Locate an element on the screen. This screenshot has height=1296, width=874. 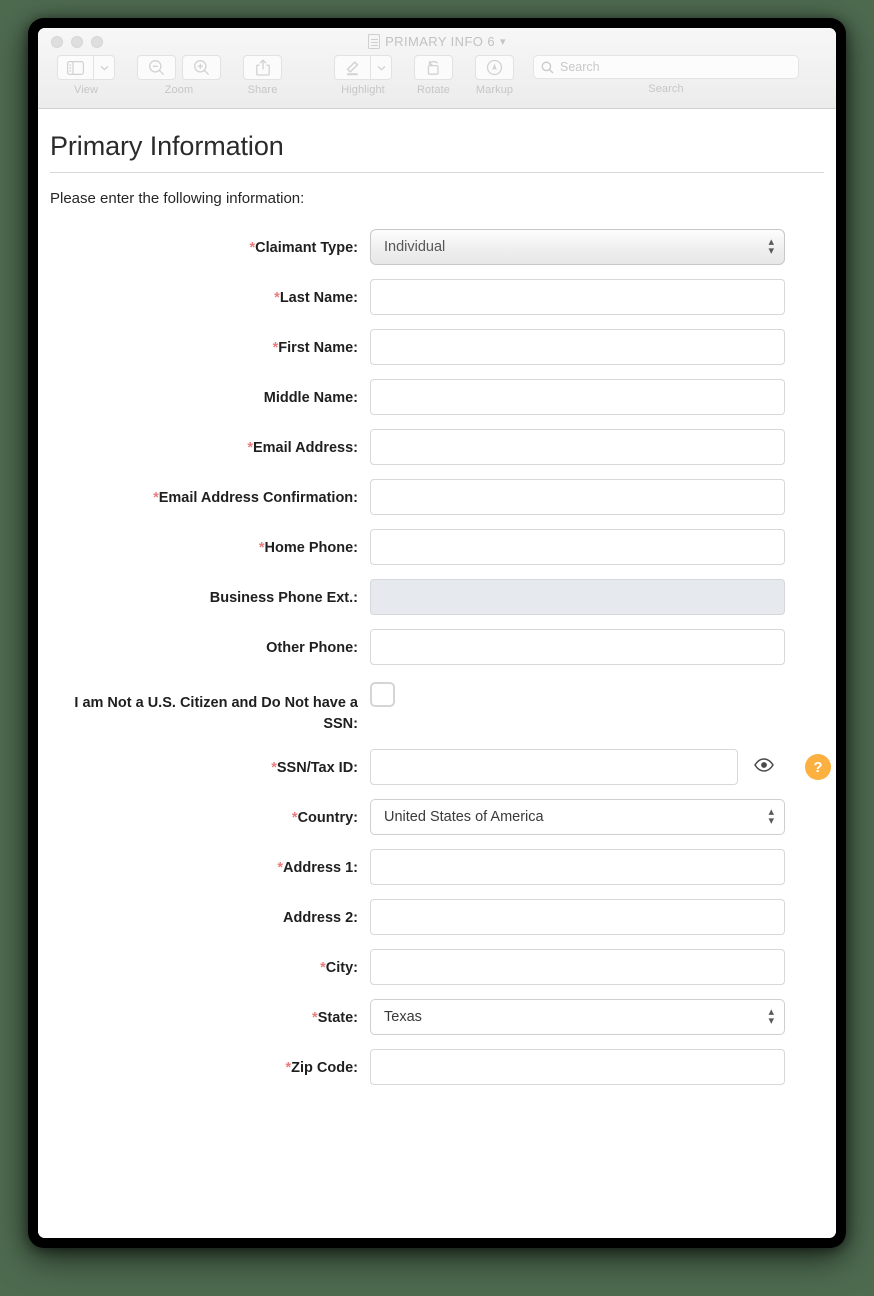
toolbar-group-markup: Markup is located at coordinates (494, 75).